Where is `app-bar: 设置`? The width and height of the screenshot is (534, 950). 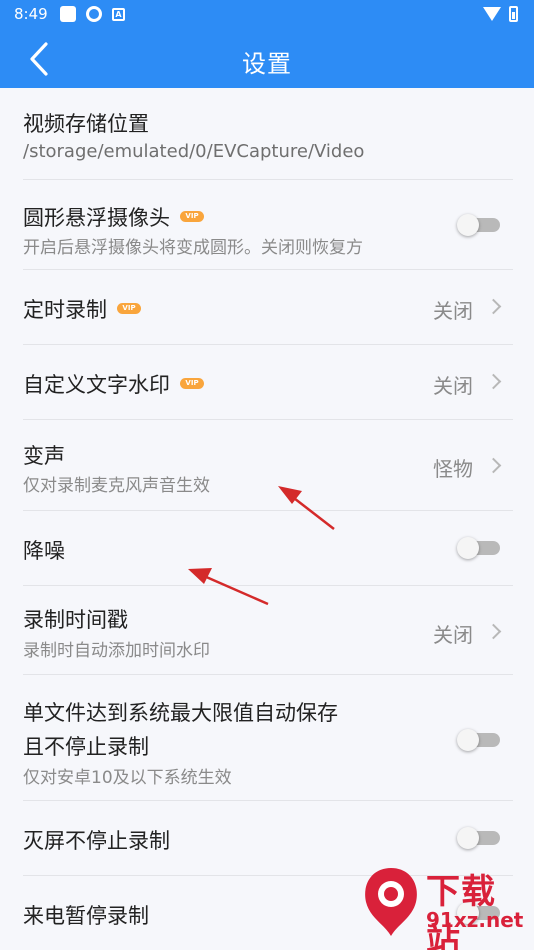 app-bar: 设置 is located at coordinates (267, 59).